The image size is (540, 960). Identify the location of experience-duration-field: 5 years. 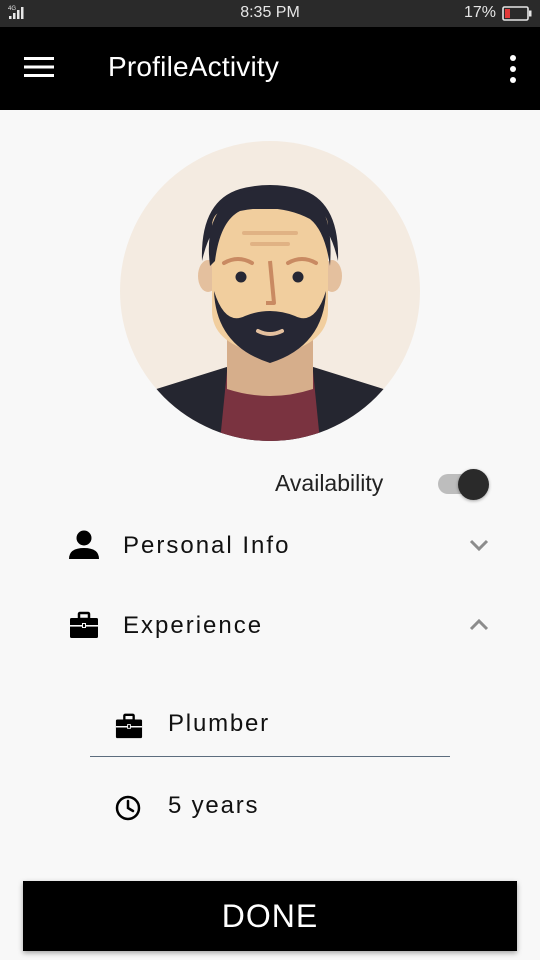
(270, 808).